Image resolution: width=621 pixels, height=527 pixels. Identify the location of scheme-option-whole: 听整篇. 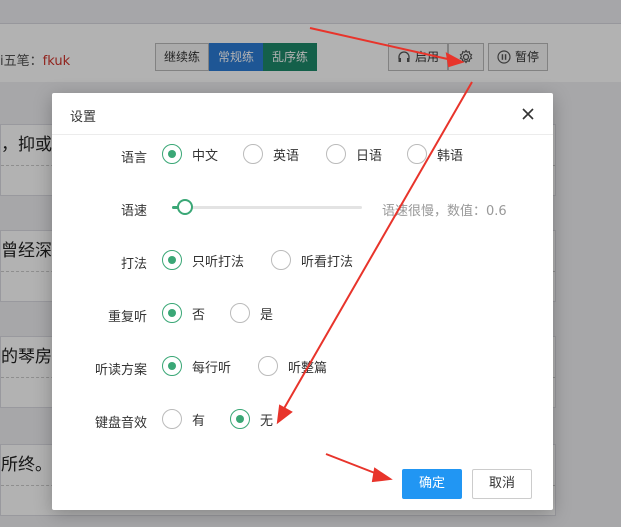
(292, 366).